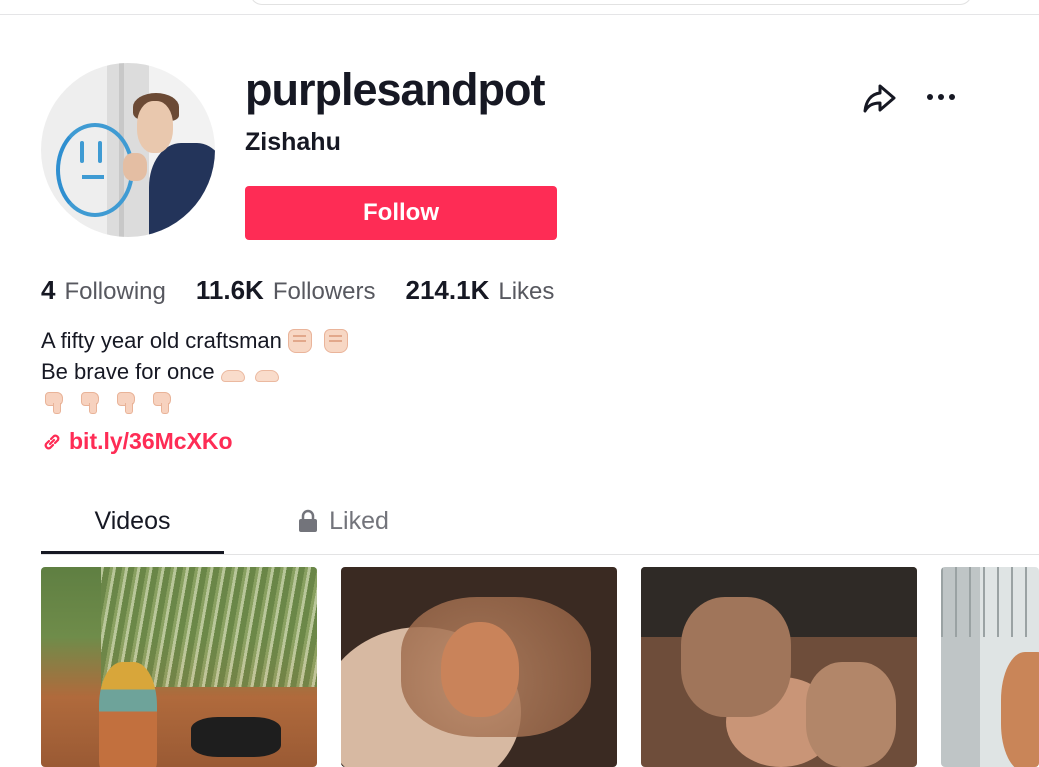  What do you see at coordinates (480, 669) in the screenshot?
I see `thumb-clay` at bounding box center [480, 669].